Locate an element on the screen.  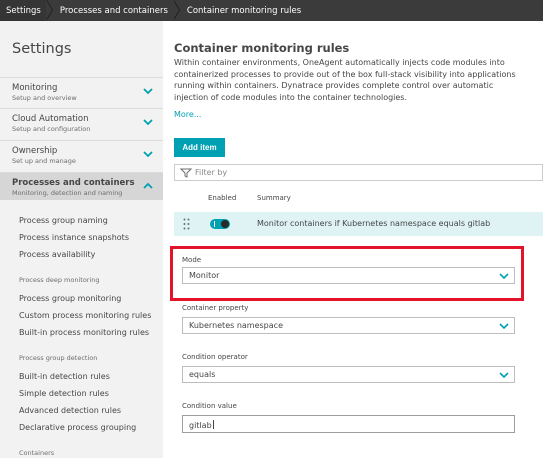
sidebar-group-label: Cloud Automation is located at coordinates (50, 119).